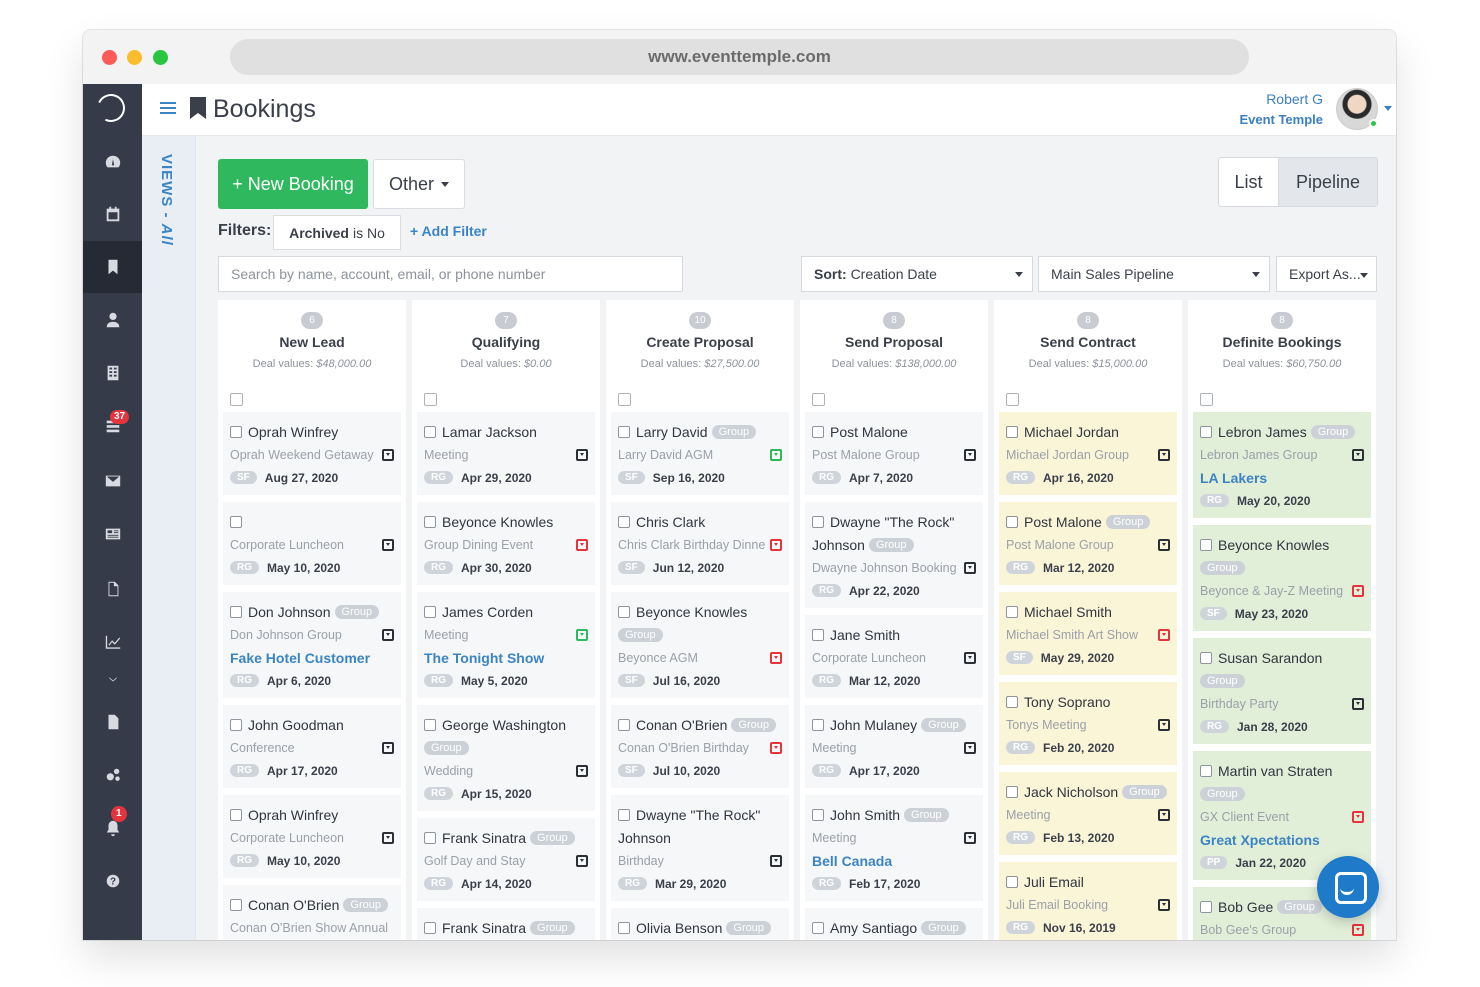  I want to click on other-dropdown-button: Other, so click(419, 184).